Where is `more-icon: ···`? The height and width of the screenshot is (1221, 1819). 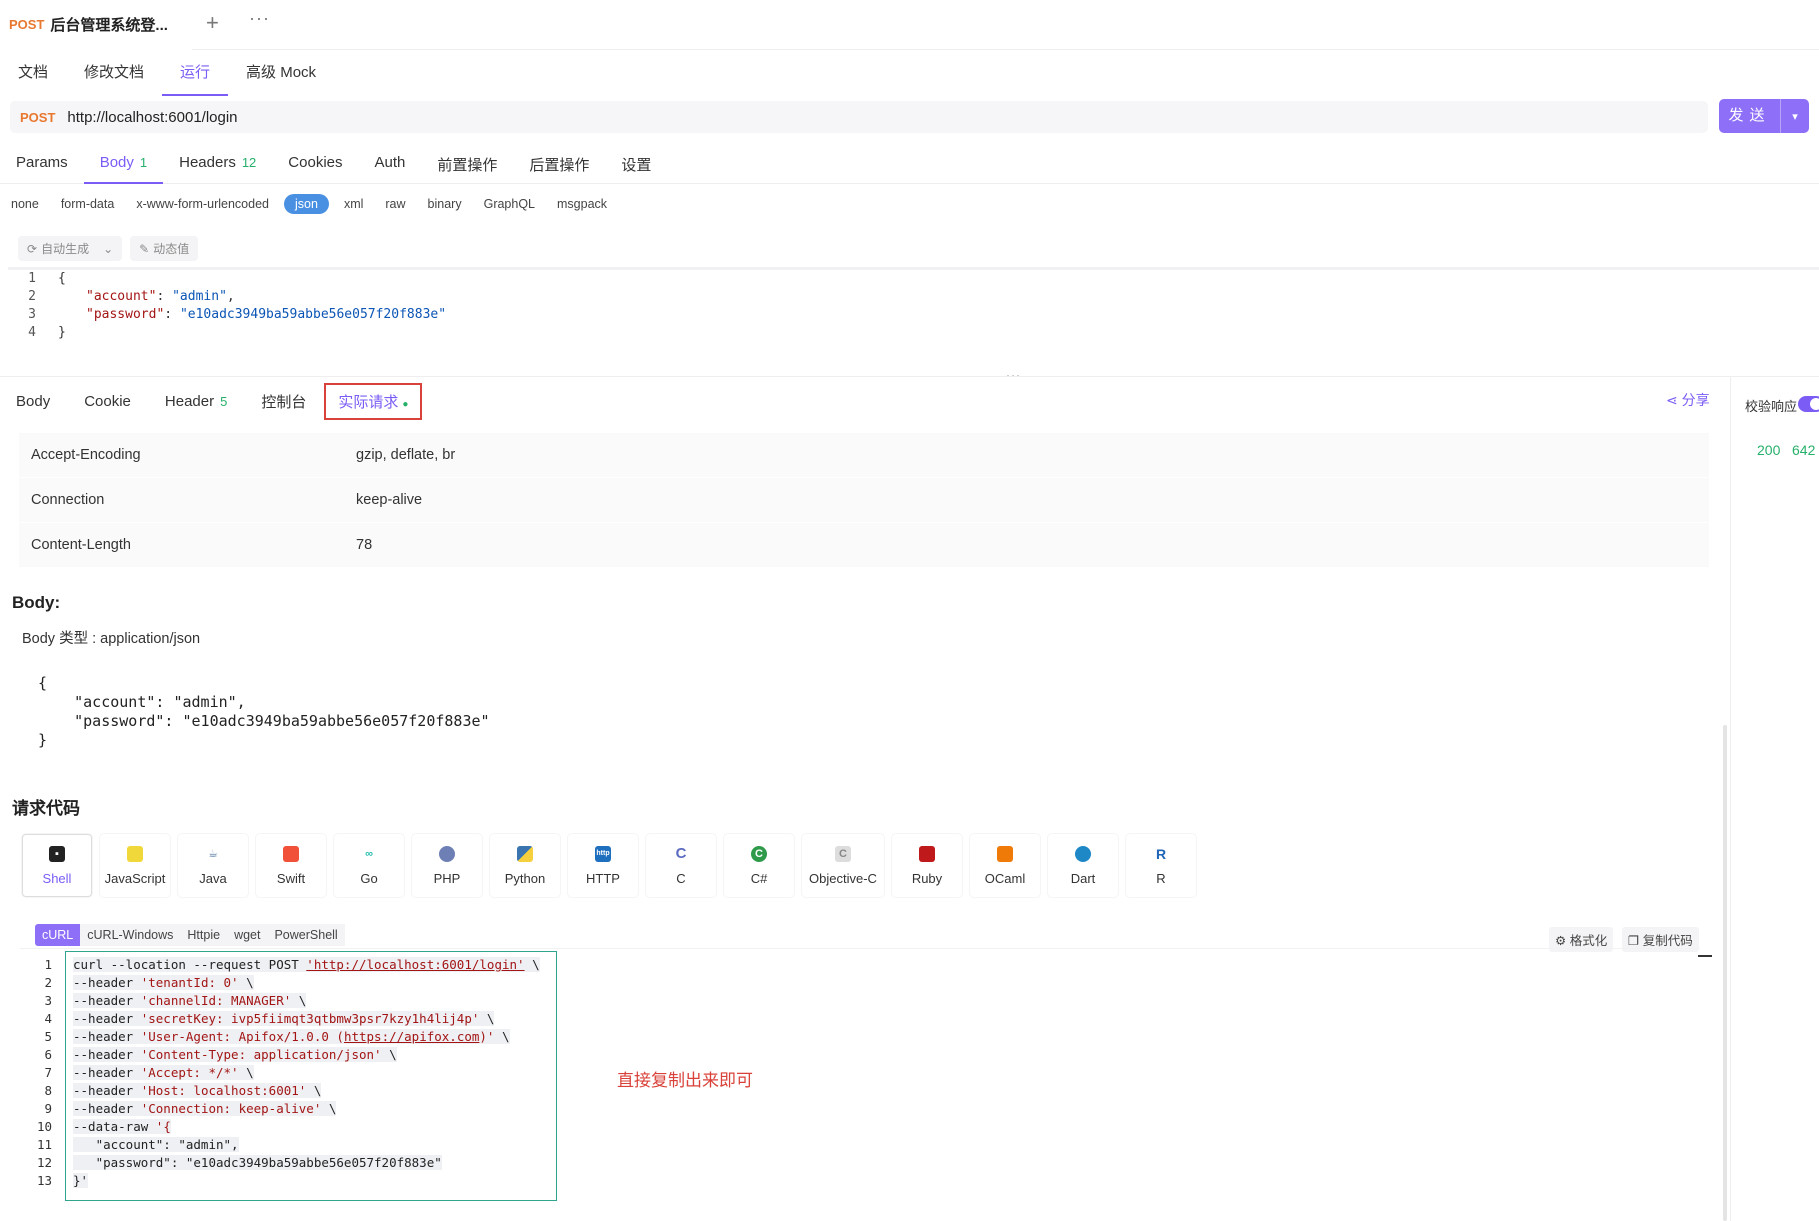
more-icon: ··· is located at coordinates (259, 18).